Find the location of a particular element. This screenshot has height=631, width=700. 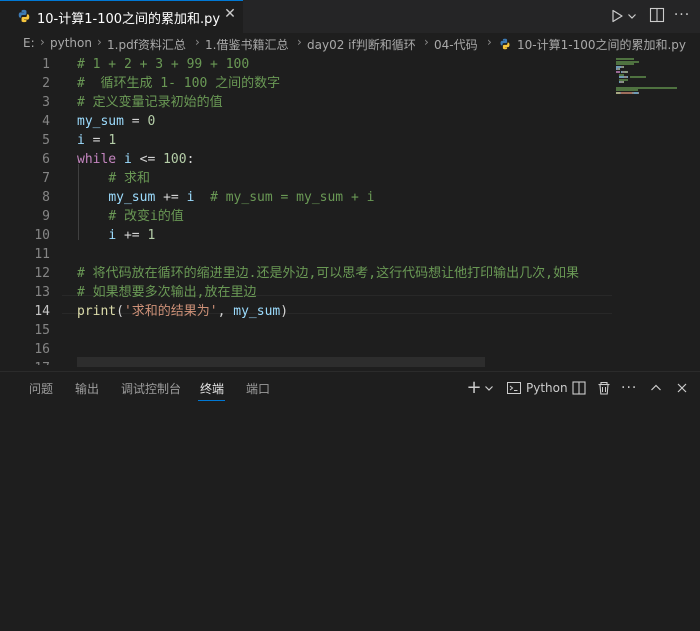

close-panel-icon is located at coordinates (682, 388).